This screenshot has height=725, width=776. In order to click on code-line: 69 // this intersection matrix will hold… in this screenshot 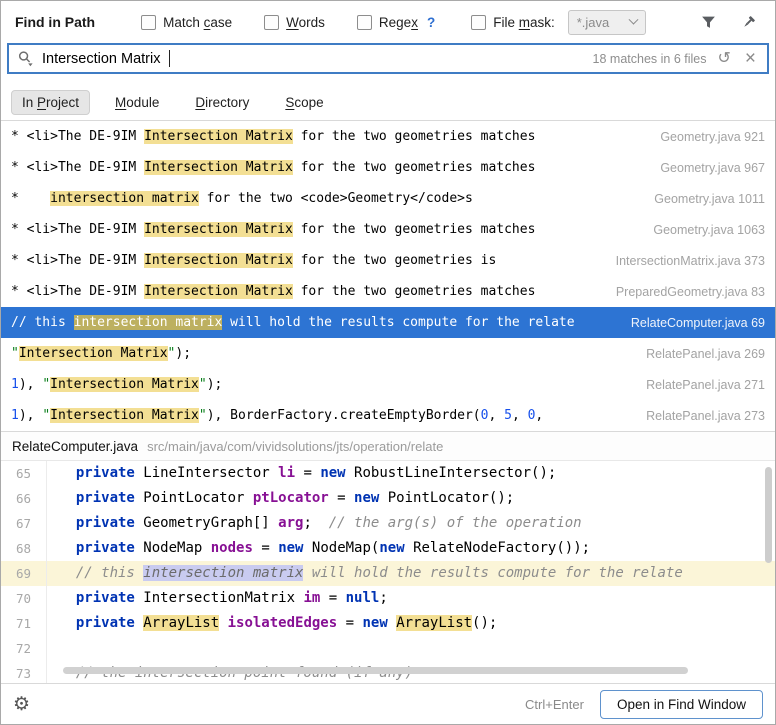, I will do `click(388, 573)`.